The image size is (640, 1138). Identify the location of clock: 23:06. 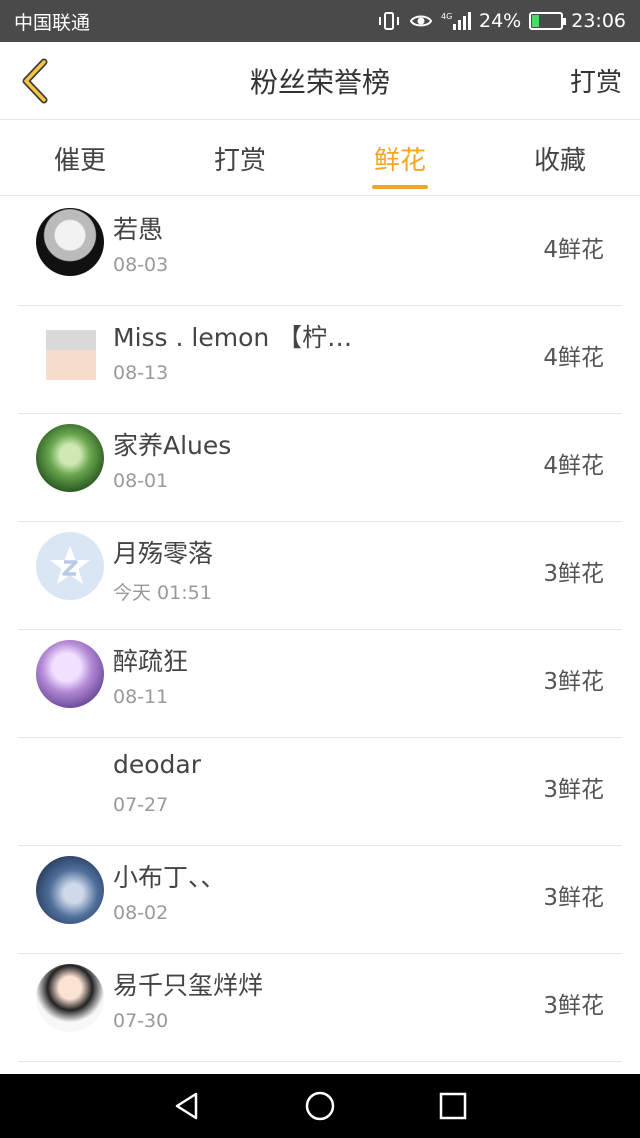
(598, 21).